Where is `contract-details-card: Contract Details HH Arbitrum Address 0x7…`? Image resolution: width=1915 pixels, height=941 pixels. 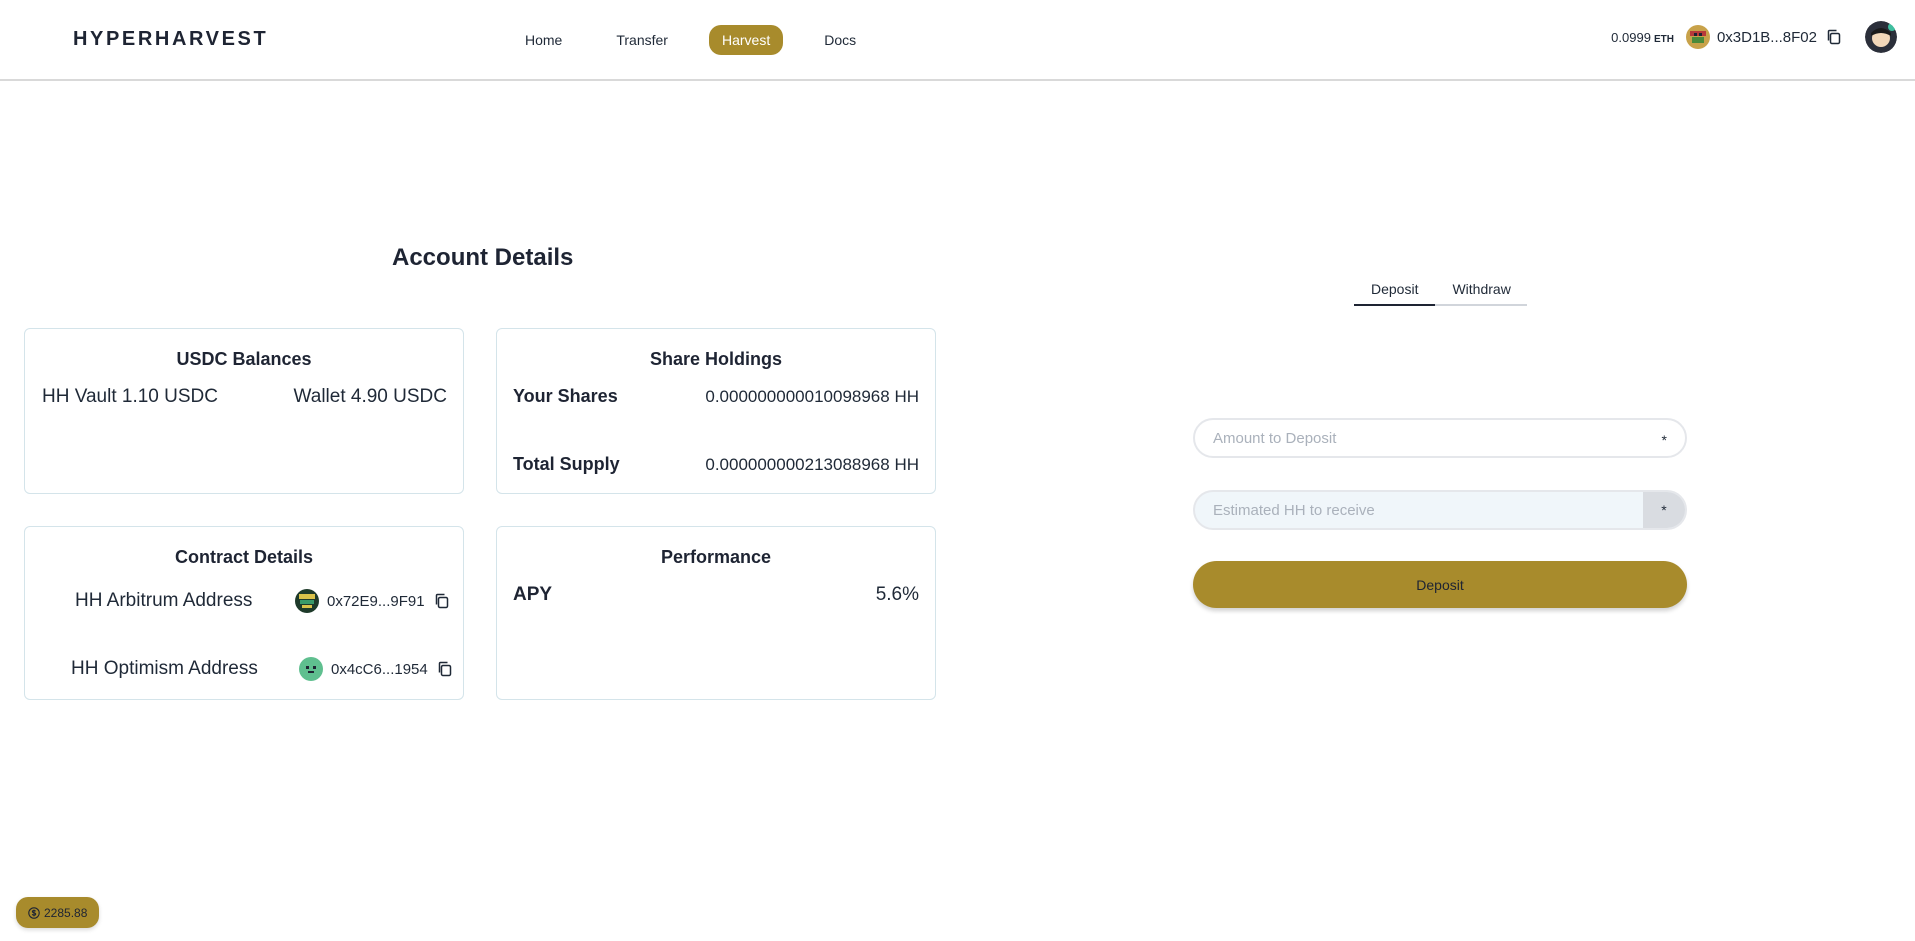 contract-details-card: Contract Details HH Arbitrum Address 0x7… is located at coordinates (244, 613).